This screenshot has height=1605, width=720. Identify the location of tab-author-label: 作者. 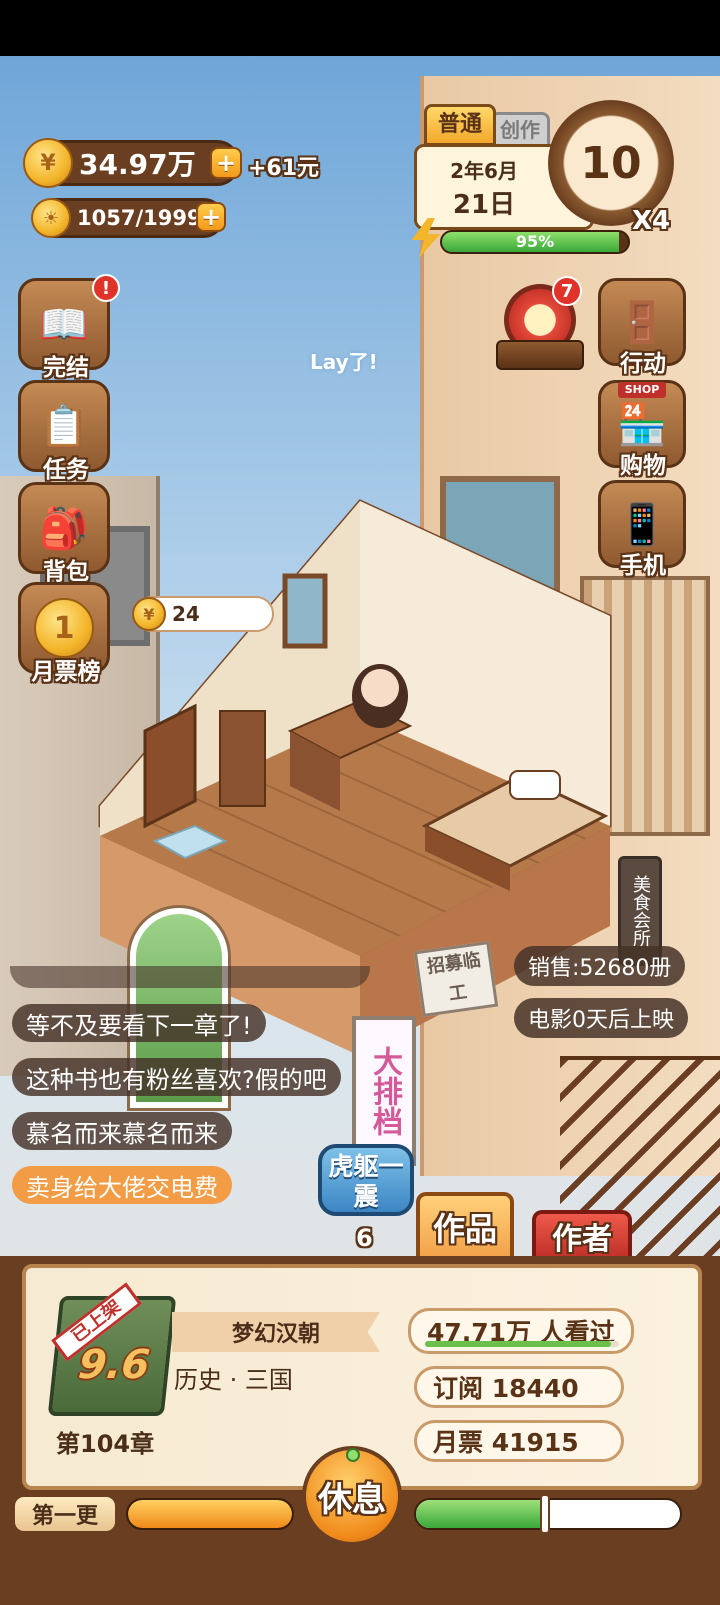
(582, 1239).